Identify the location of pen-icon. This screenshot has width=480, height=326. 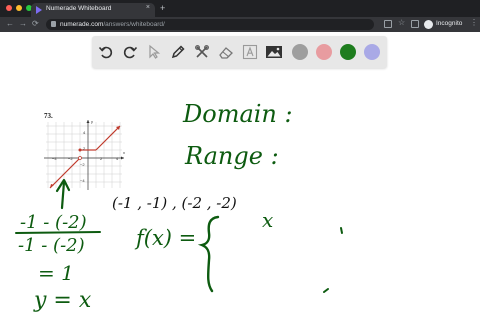
(178, 52).